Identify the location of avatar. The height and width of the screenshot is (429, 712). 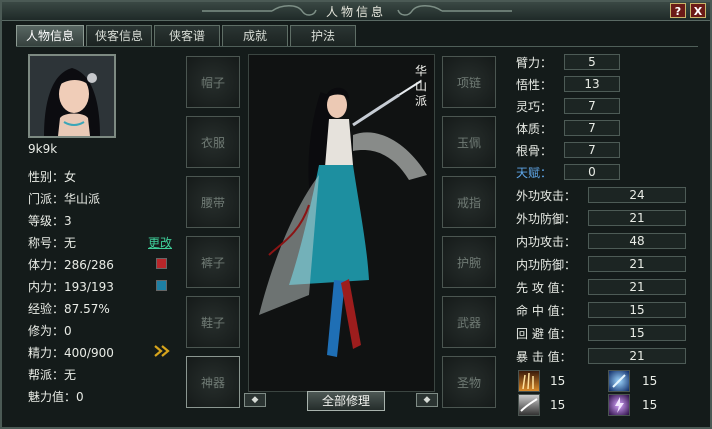
(72, 96).